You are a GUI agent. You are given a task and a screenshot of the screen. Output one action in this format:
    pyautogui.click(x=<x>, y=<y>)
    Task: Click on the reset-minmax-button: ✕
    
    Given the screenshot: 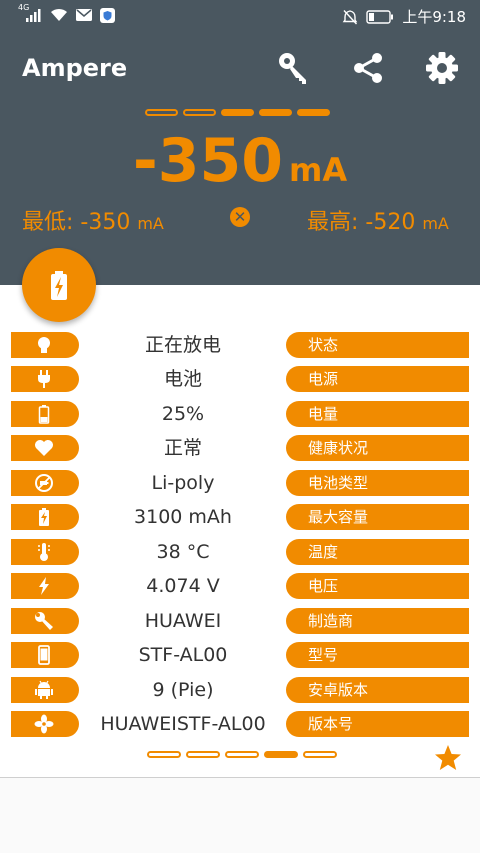 What is the action you would take?
    pyautogui.click(x=240, y=217)
    